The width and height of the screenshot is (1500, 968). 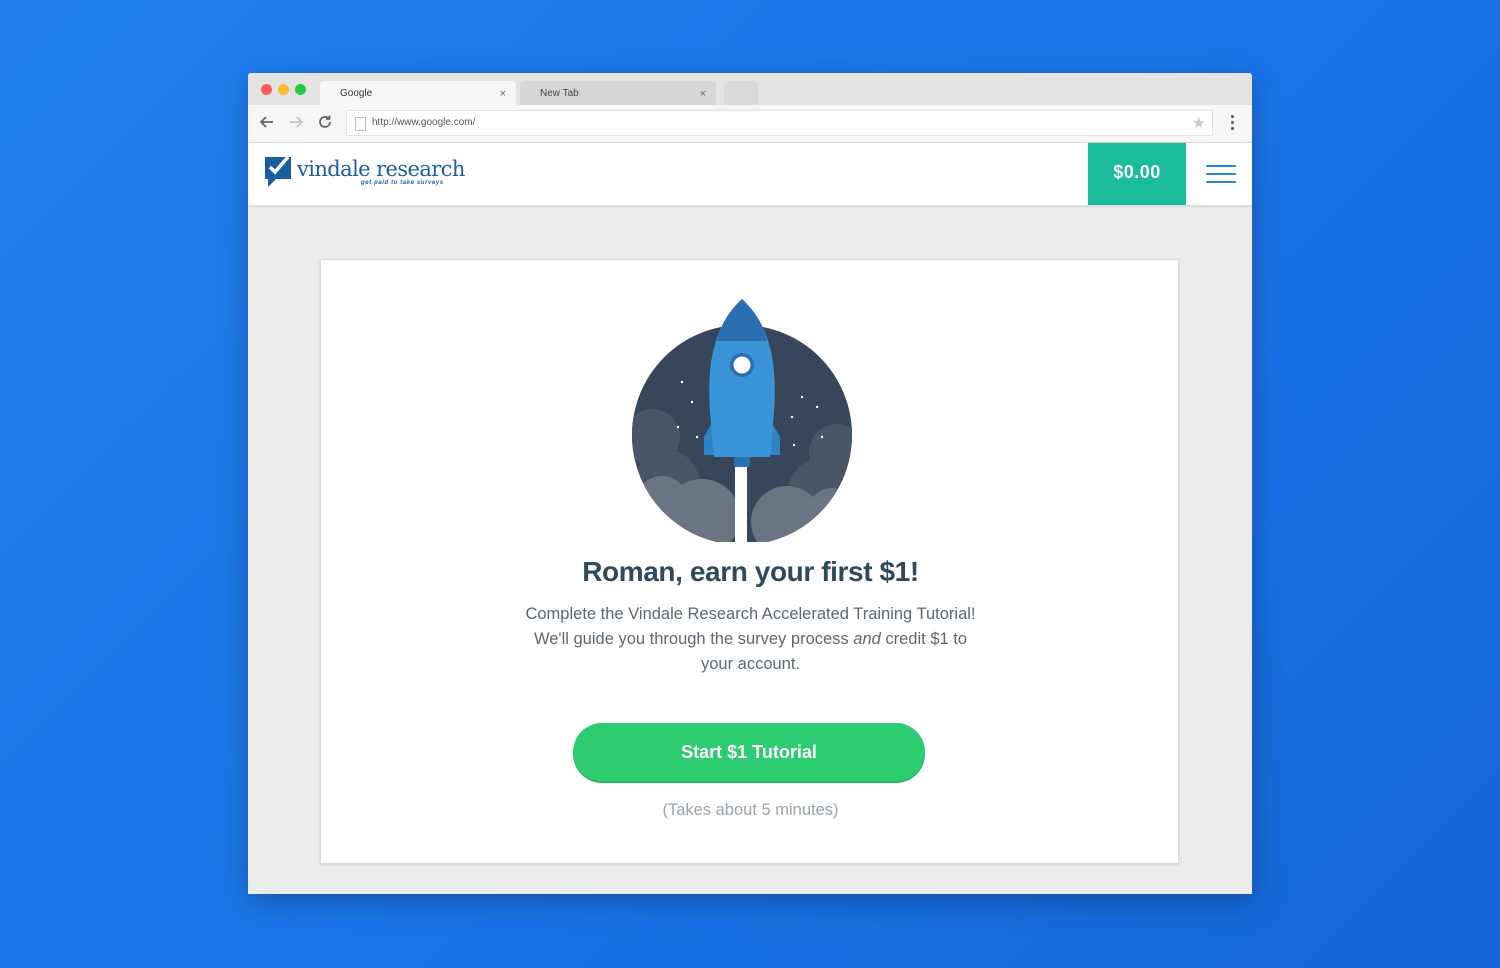 I want to click on tab-title: Google, so click(x=356, y=93).